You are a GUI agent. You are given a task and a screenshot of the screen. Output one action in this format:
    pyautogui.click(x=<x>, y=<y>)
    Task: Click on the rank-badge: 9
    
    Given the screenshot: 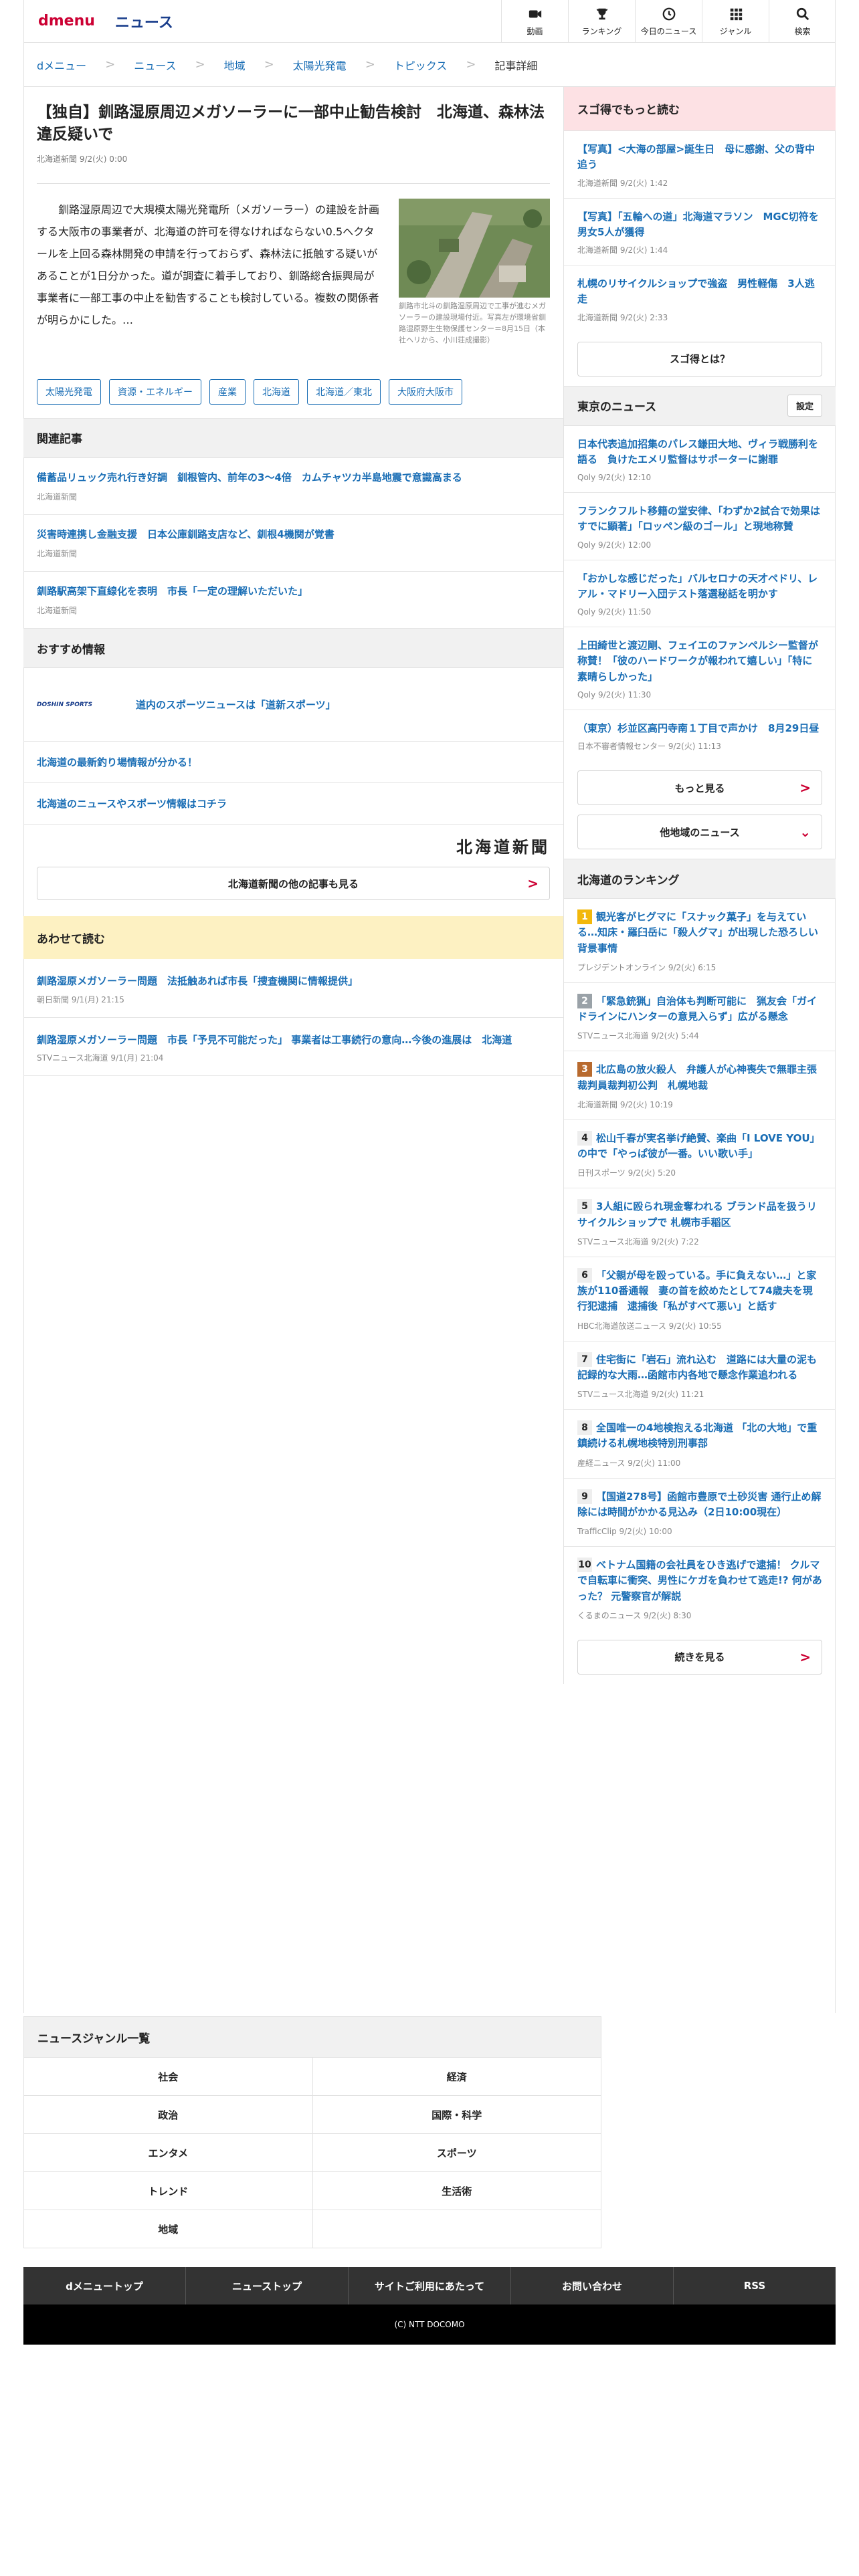 What is the action you would take?
    pyautogui.click(x=584, y=1497)
    